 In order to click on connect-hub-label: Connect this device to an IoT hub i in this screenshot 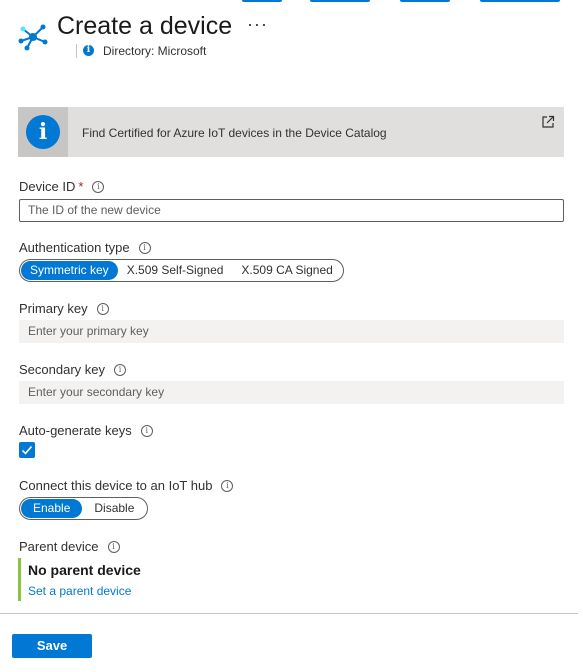, I will do `click(126, 485)`.